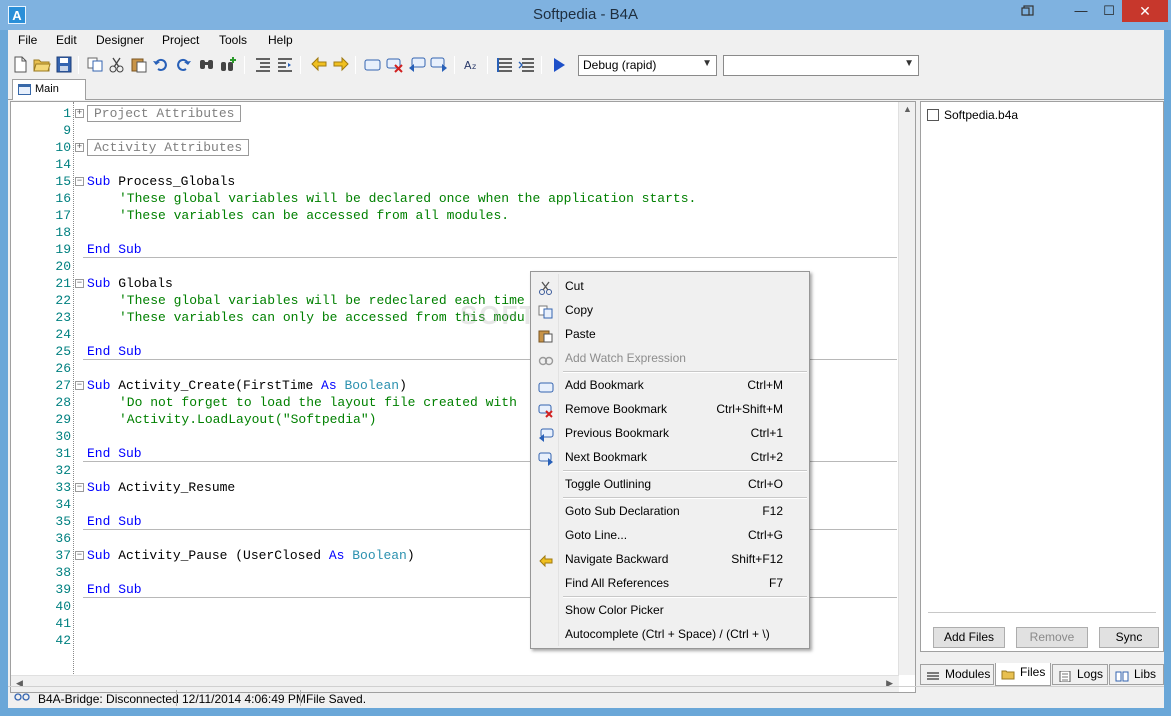 The width and height of the screenshot is (1171, 716). What do you see at coordinates (63, 249) in the screenshot?
I see `line-number: 19` at bounding box center [63, 249].